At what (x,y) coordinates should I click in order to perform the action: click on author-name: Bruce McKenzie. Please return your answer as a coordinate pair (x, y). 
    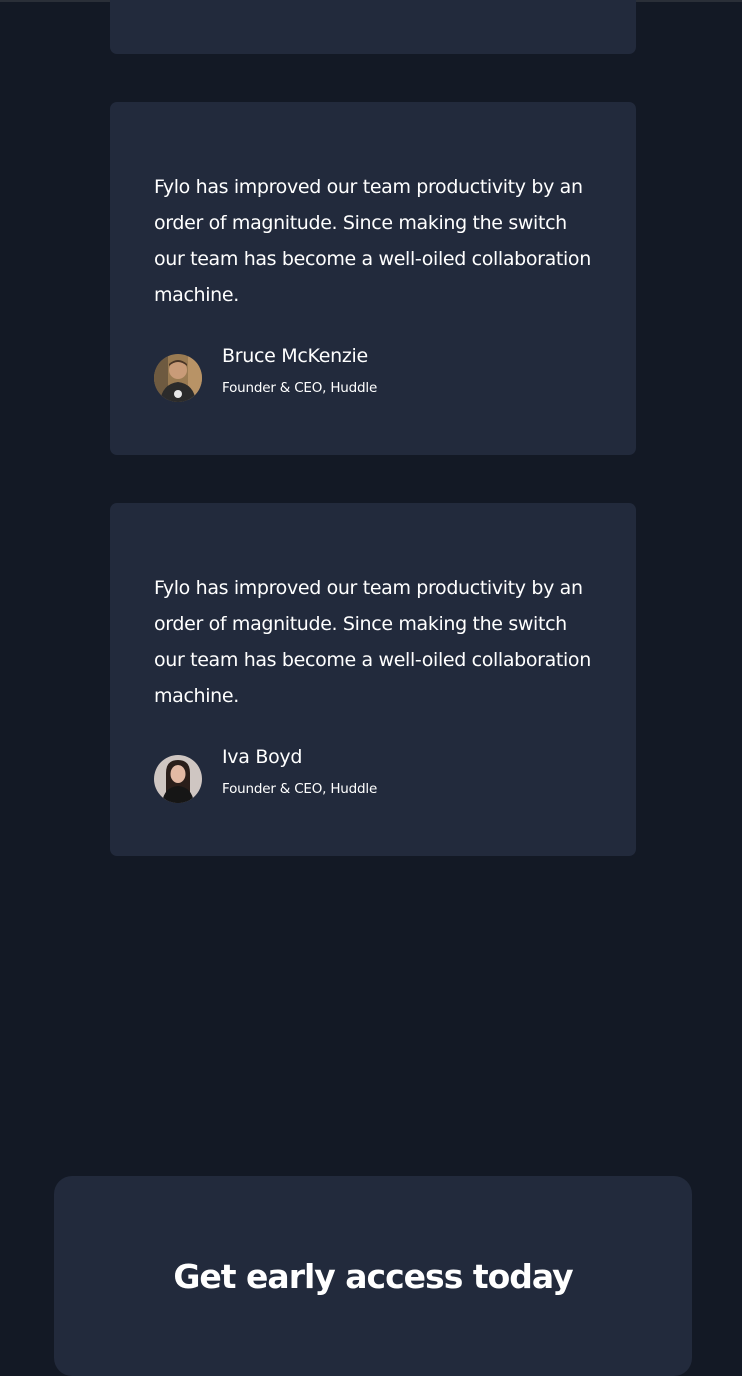
    Looking at the image, I should click on (295, 356).